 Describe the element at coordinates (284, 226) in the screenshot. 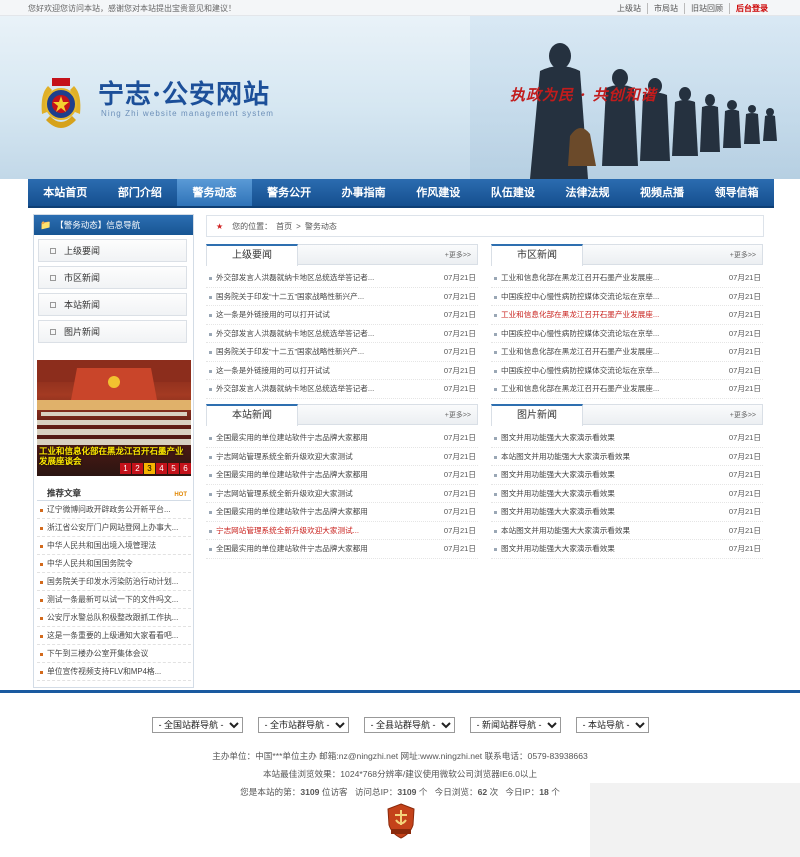

I see `breadcrumb-home: 首页` at that location.